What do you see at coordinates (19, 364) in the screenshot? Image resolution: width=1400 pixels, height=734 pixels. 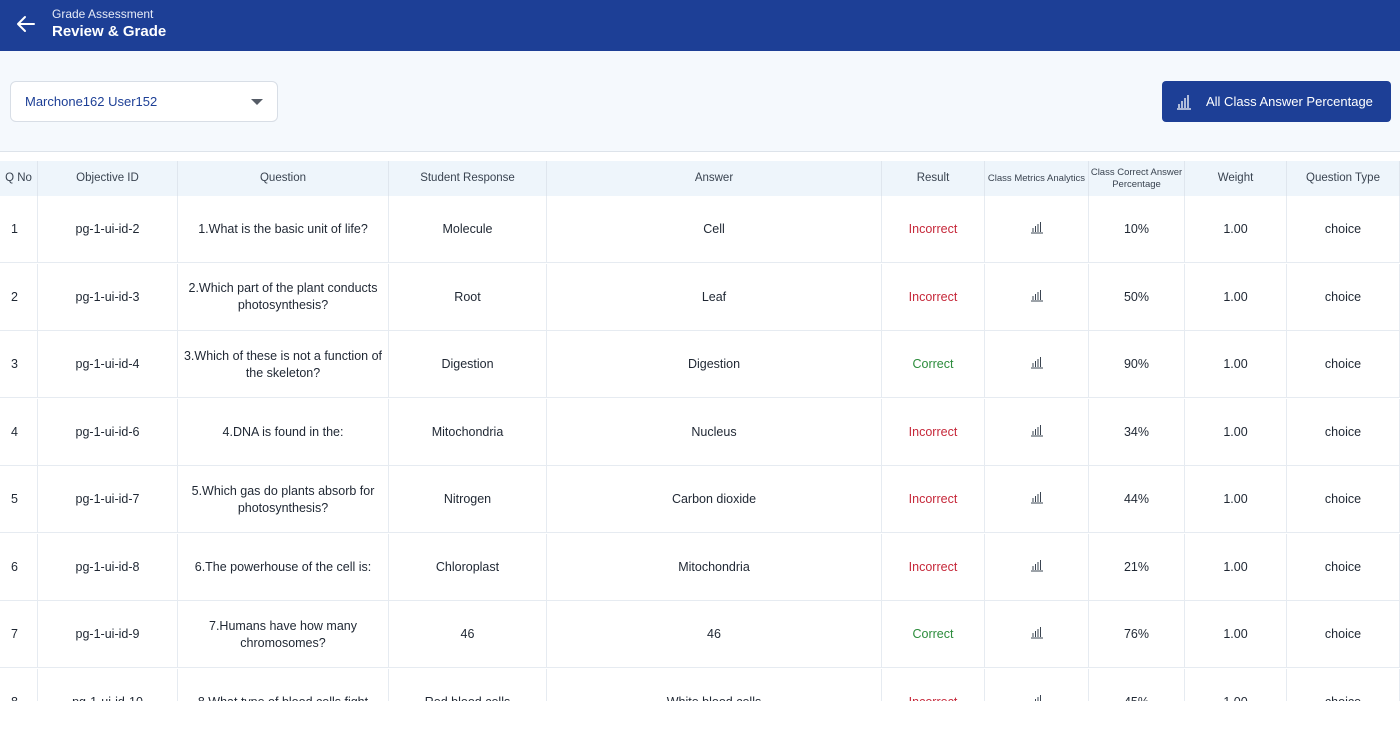 I see `cell-q-no: 3` at bounding box center [19, 364].